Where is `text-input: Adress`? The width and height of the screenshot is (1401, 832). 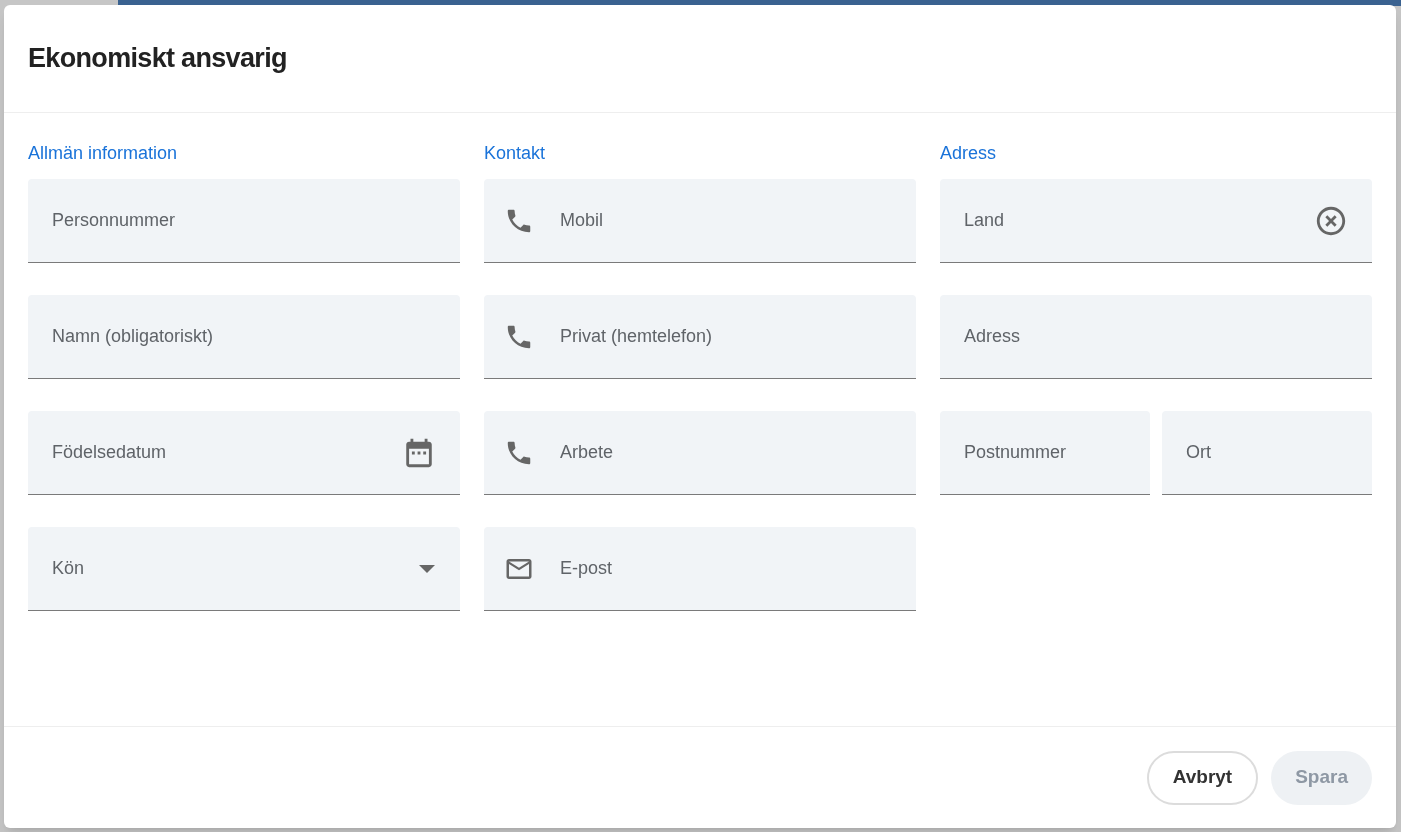 text-input: Adress is located at coordinates (1156, 336).